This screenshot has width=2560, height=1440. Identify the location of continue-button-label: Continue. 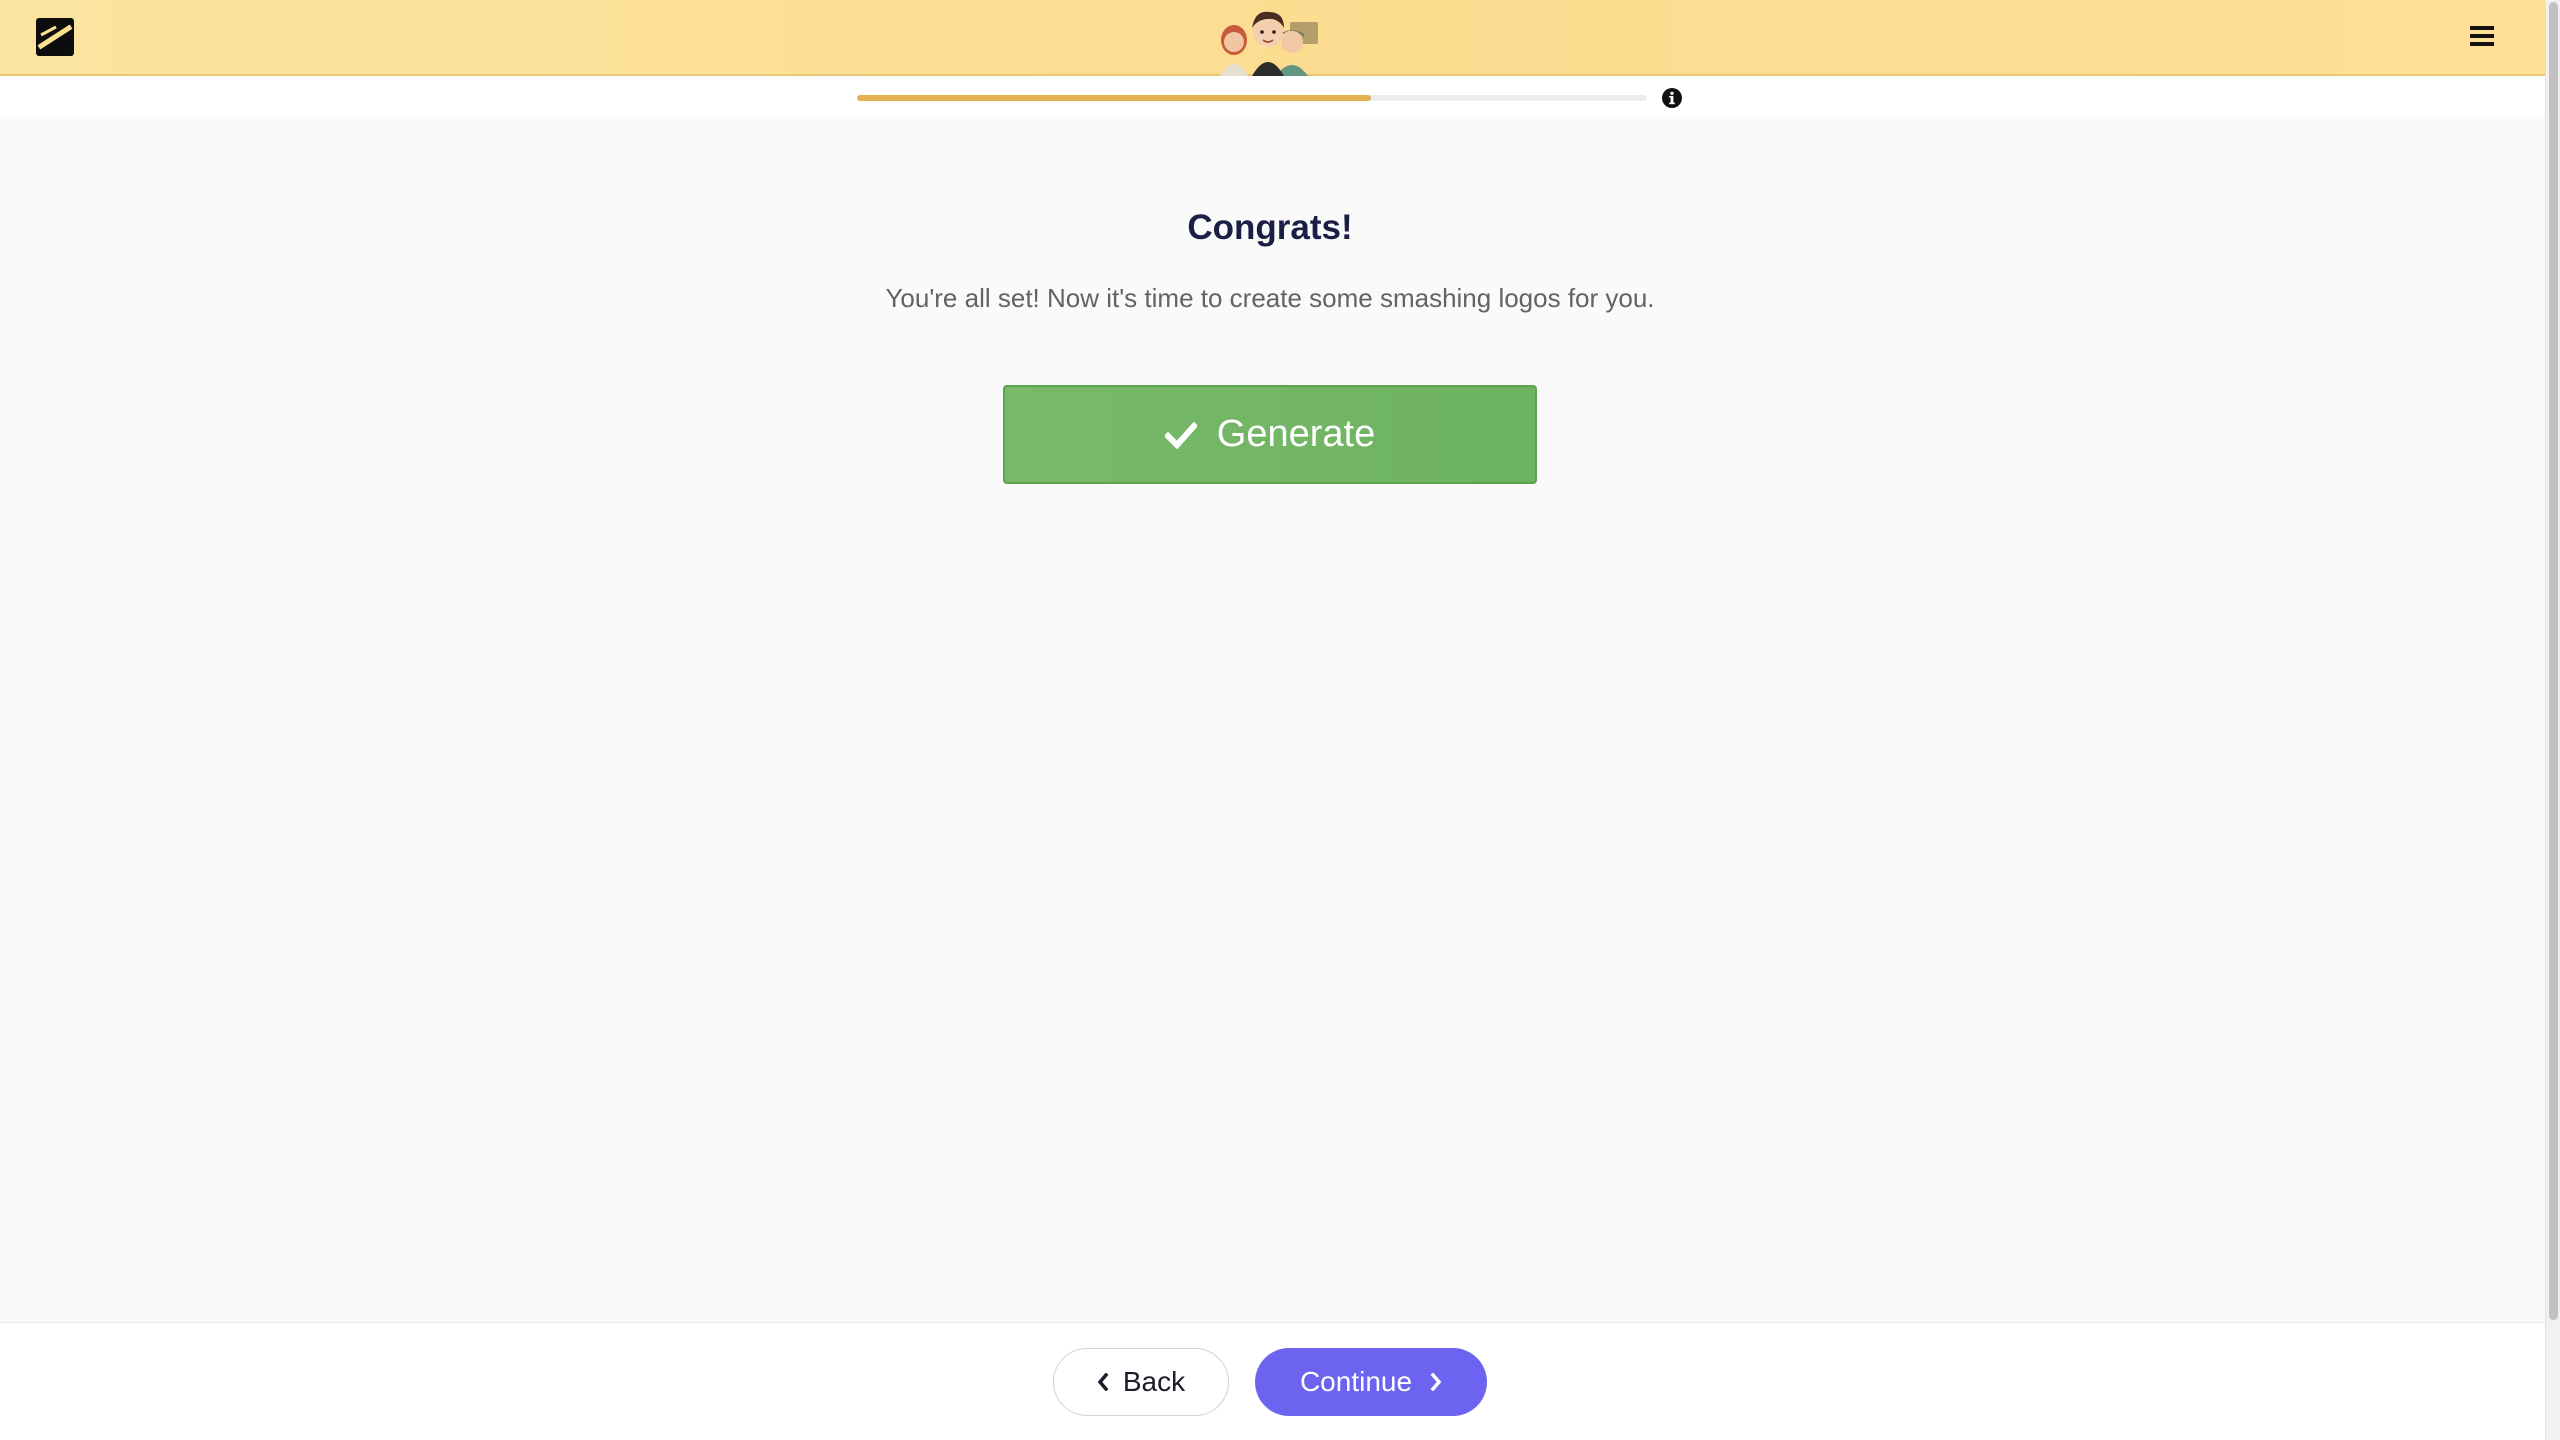
(1356, 1381).